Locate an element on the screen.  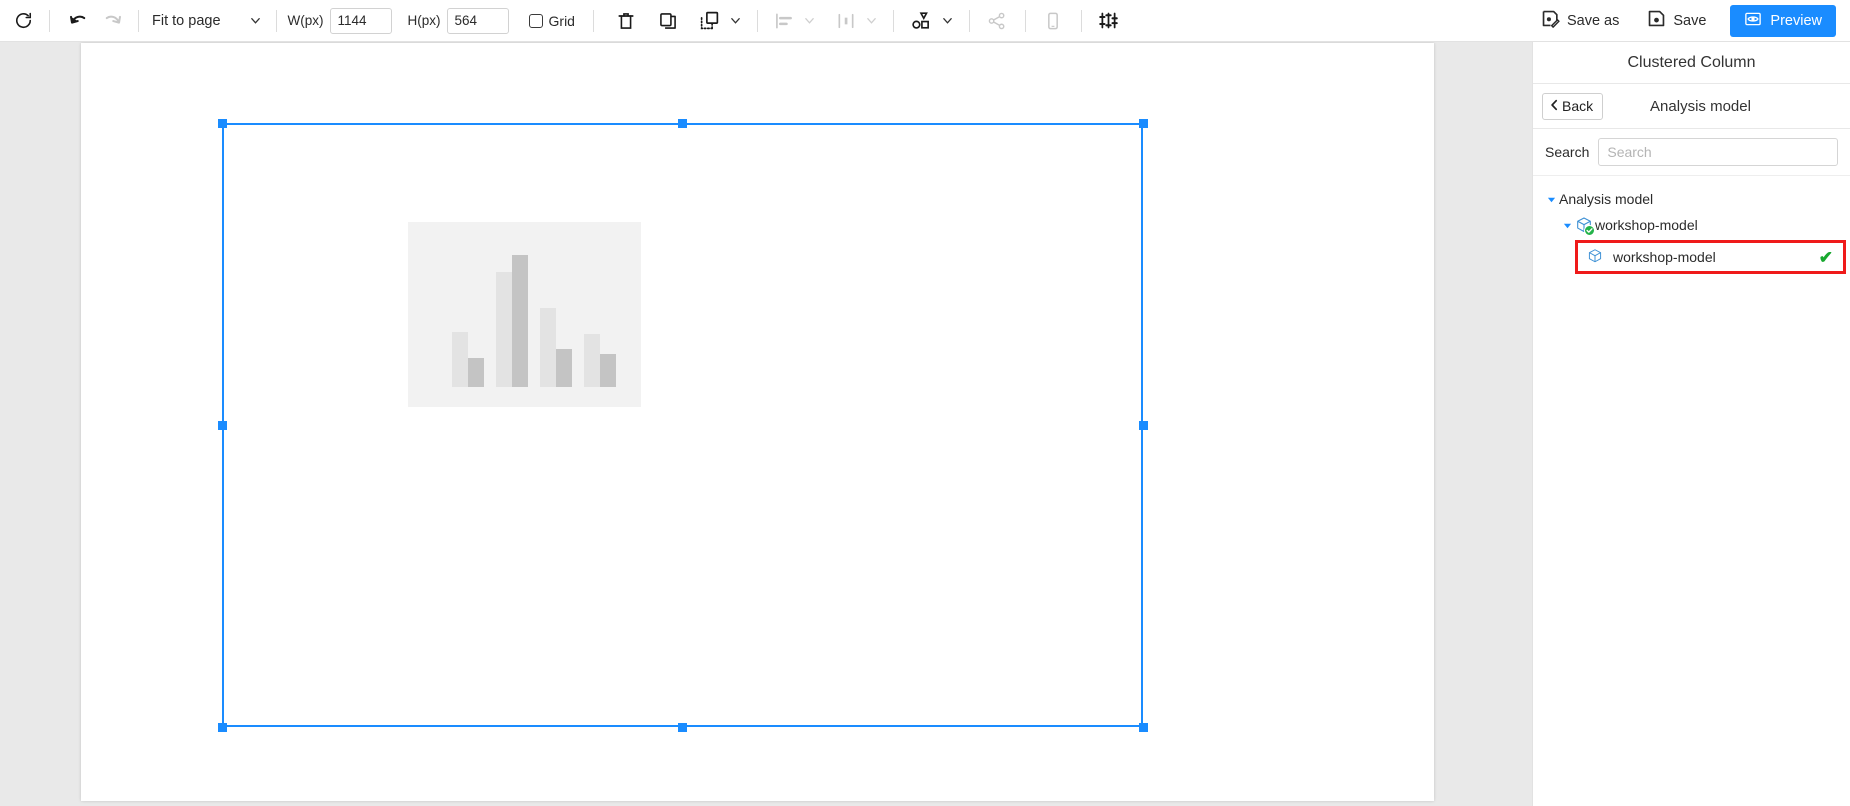
save-label: Save is located at coordinates (1690, 20).